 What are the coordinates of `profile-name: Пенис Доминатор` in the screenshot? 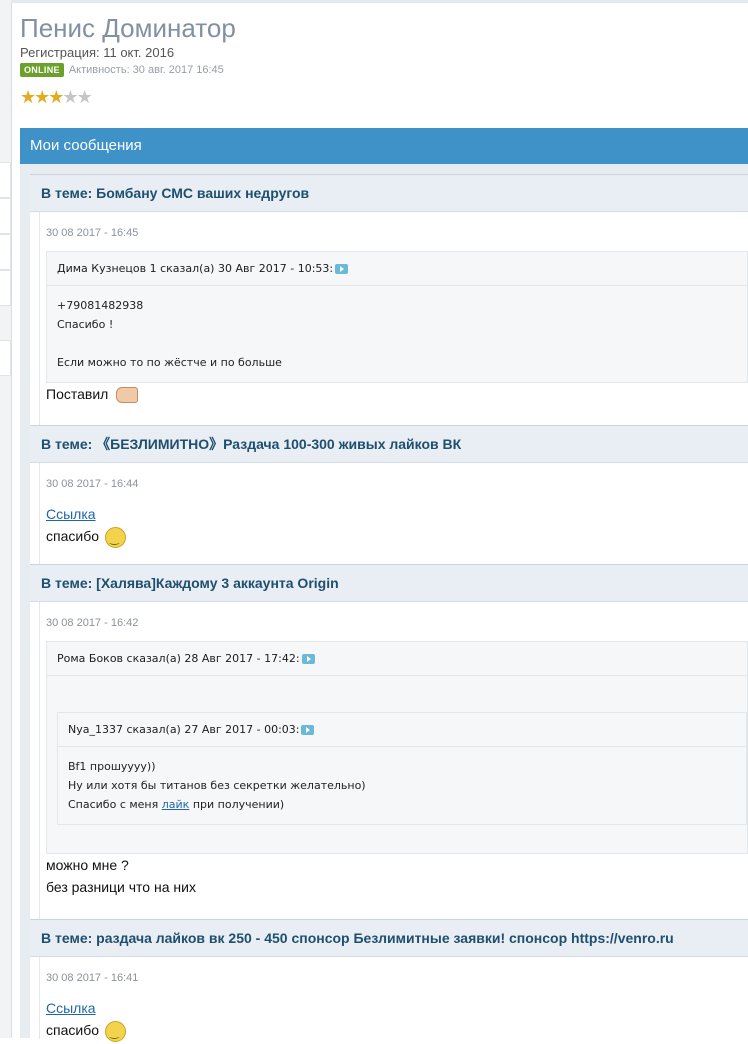 It's located at (128, 28).